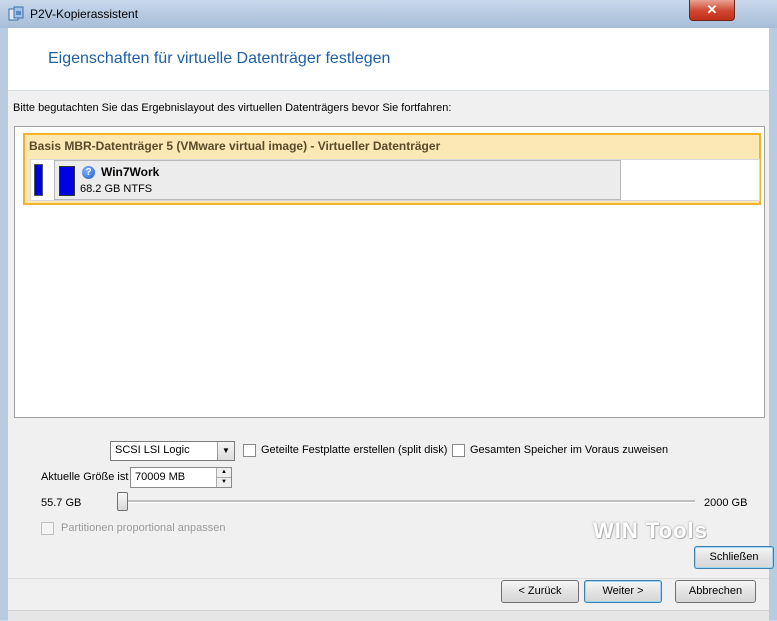 This screenshot has height=621, width=777. What do you see at coordinates (88, 172) in the screenshot?
I see `help-icon: ?` at bounding box center [88, 172].